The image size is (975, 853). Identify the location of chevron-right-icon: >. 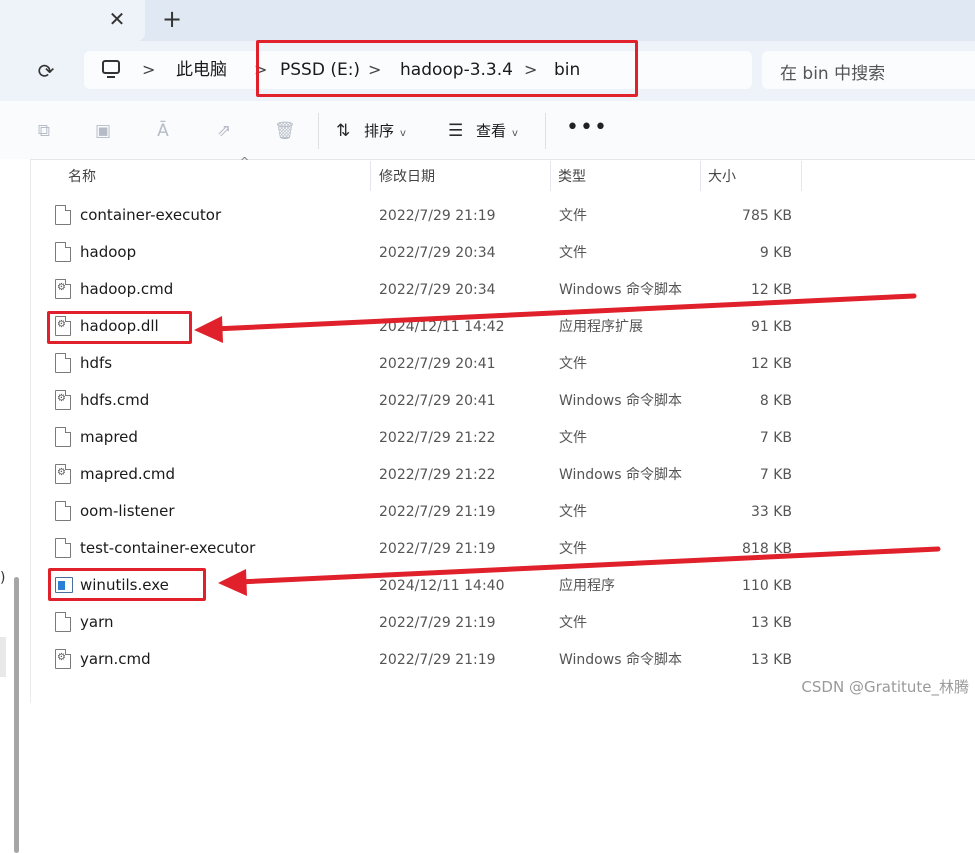
(148, 70).